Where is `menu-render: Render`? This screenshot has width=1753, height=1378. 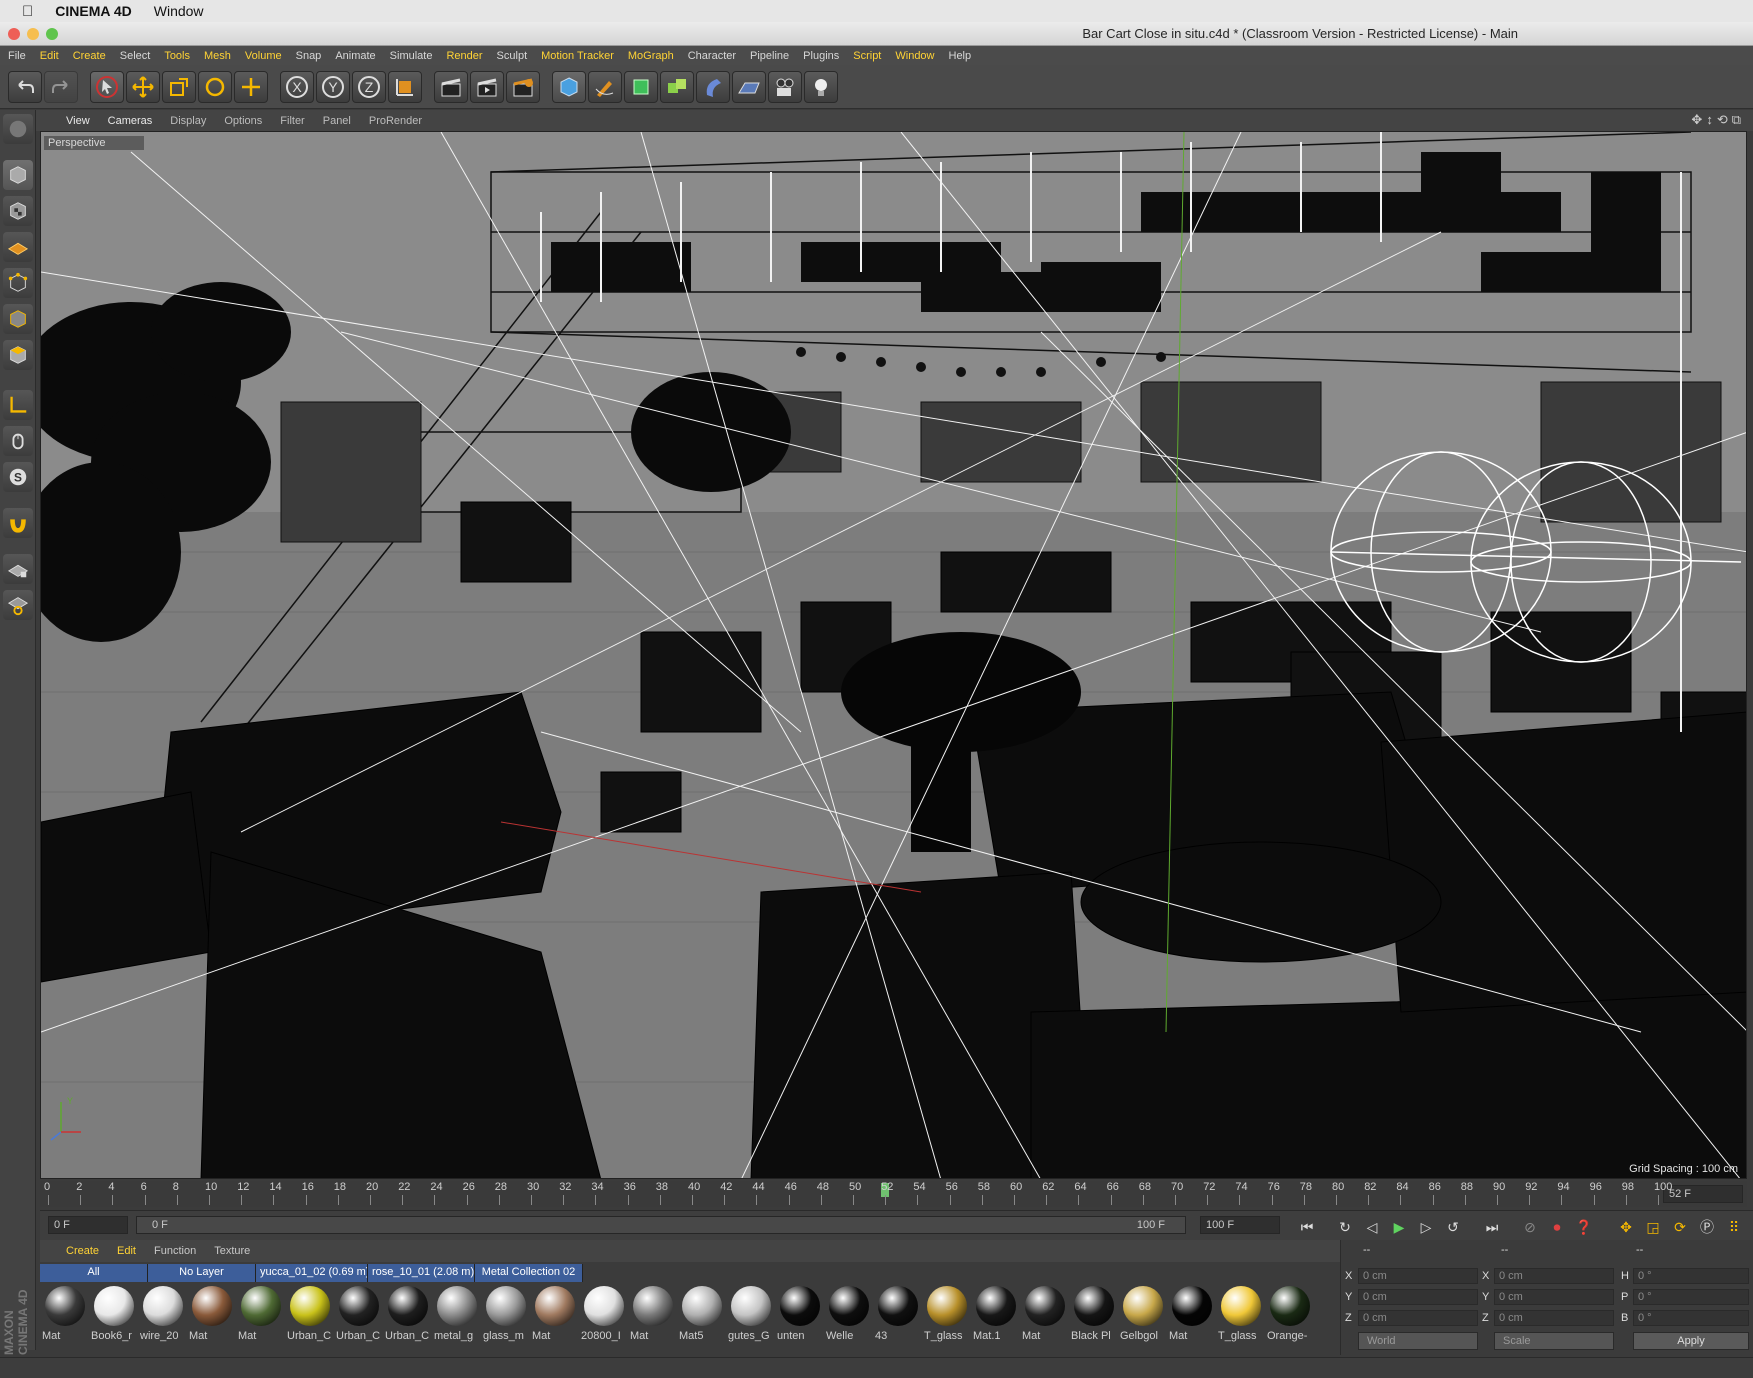 menu-render: Render is located at coordinates (464, 56).